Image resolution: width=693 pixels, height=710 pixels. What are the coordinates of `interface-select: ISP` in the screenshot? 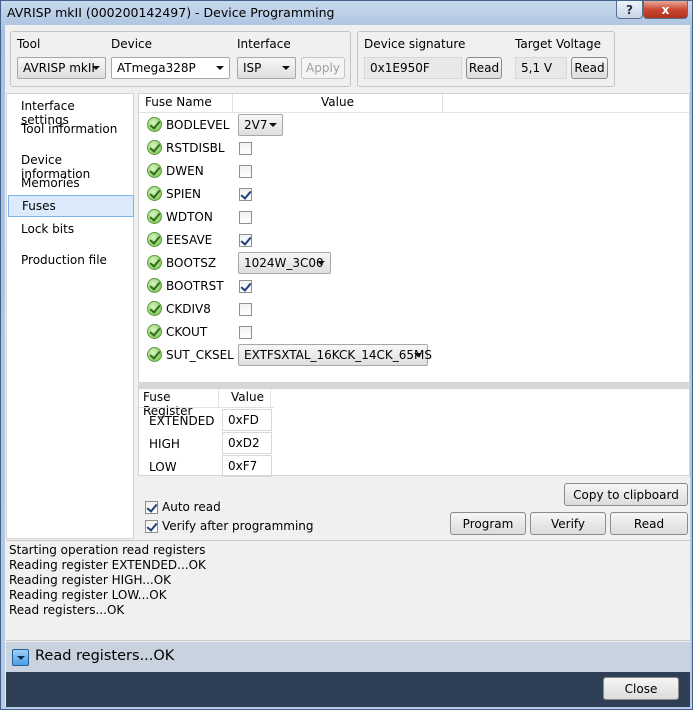 It's located at (266, 68).